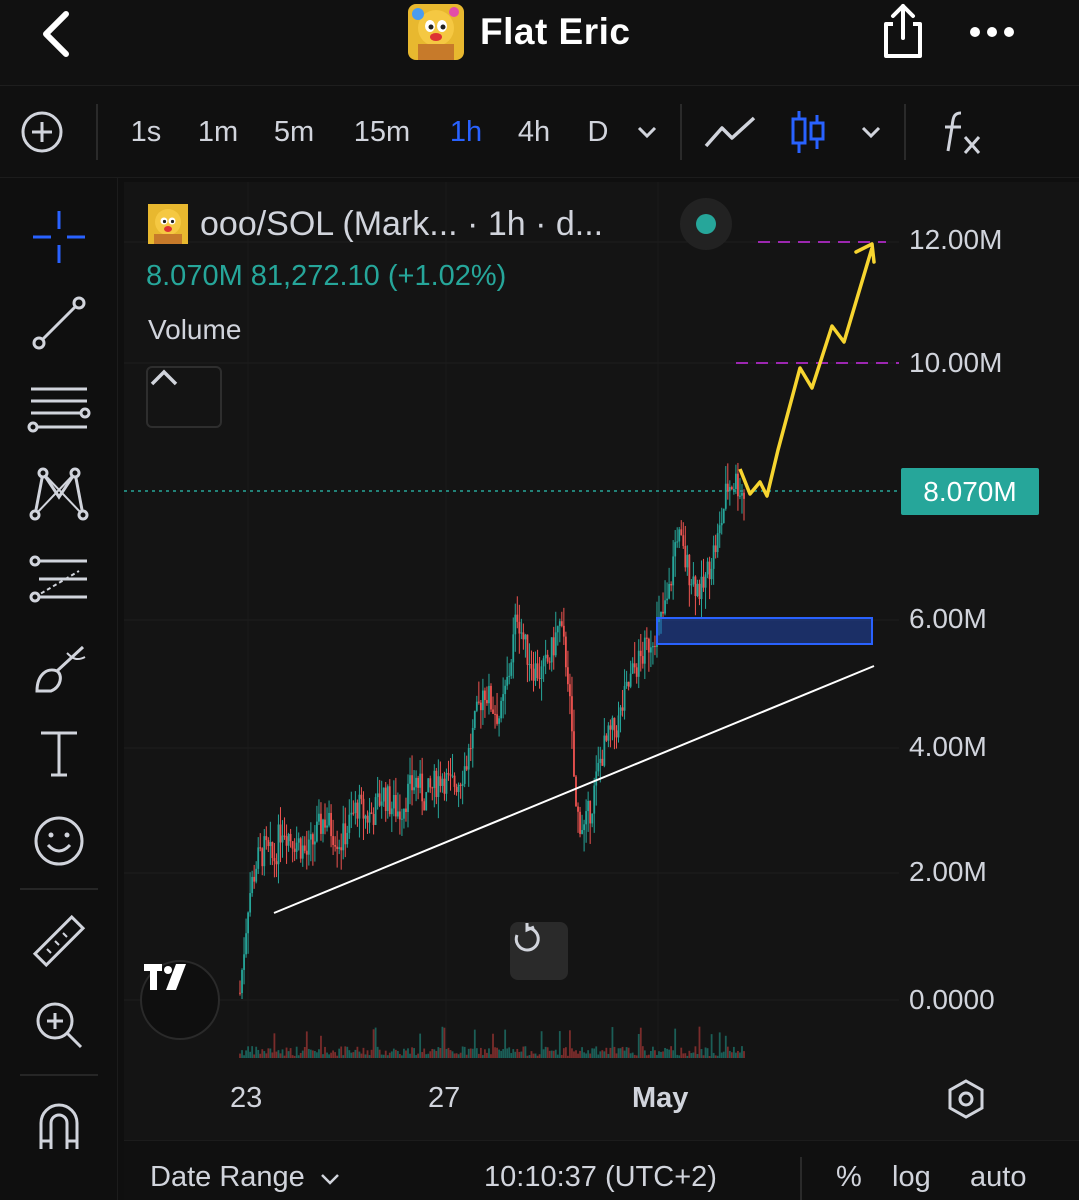  What do you see at coordinates (59, 237) in the screenshot?
I see `crosshair-tool` at bounding box center [59, 237].